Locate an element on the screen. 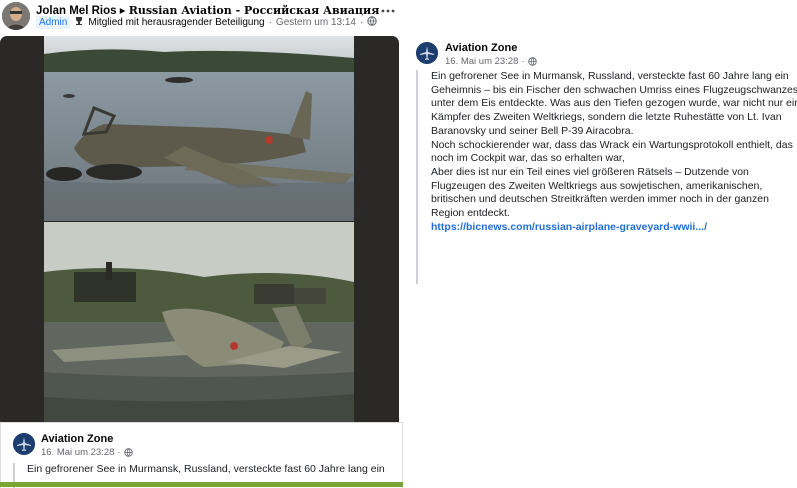 The image size is (797, 488). trophy-icon is located at coordinates (79, 22).